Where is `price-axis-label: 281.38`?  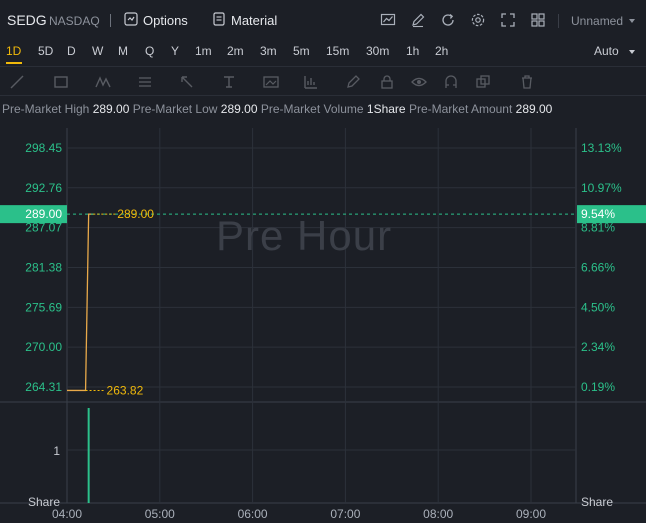
price-axis-label: 281.38 is located at coordinates (43, 267).